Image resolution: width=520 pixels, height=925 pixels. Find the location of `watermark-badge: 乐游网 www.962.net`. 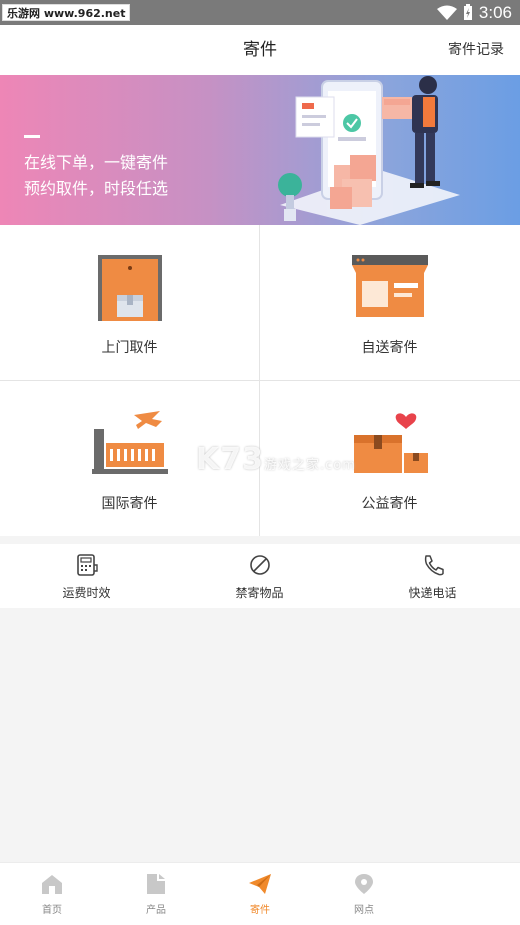

watermark-badge: 乐游网 www.962.net is located at coordinates (66, 12).